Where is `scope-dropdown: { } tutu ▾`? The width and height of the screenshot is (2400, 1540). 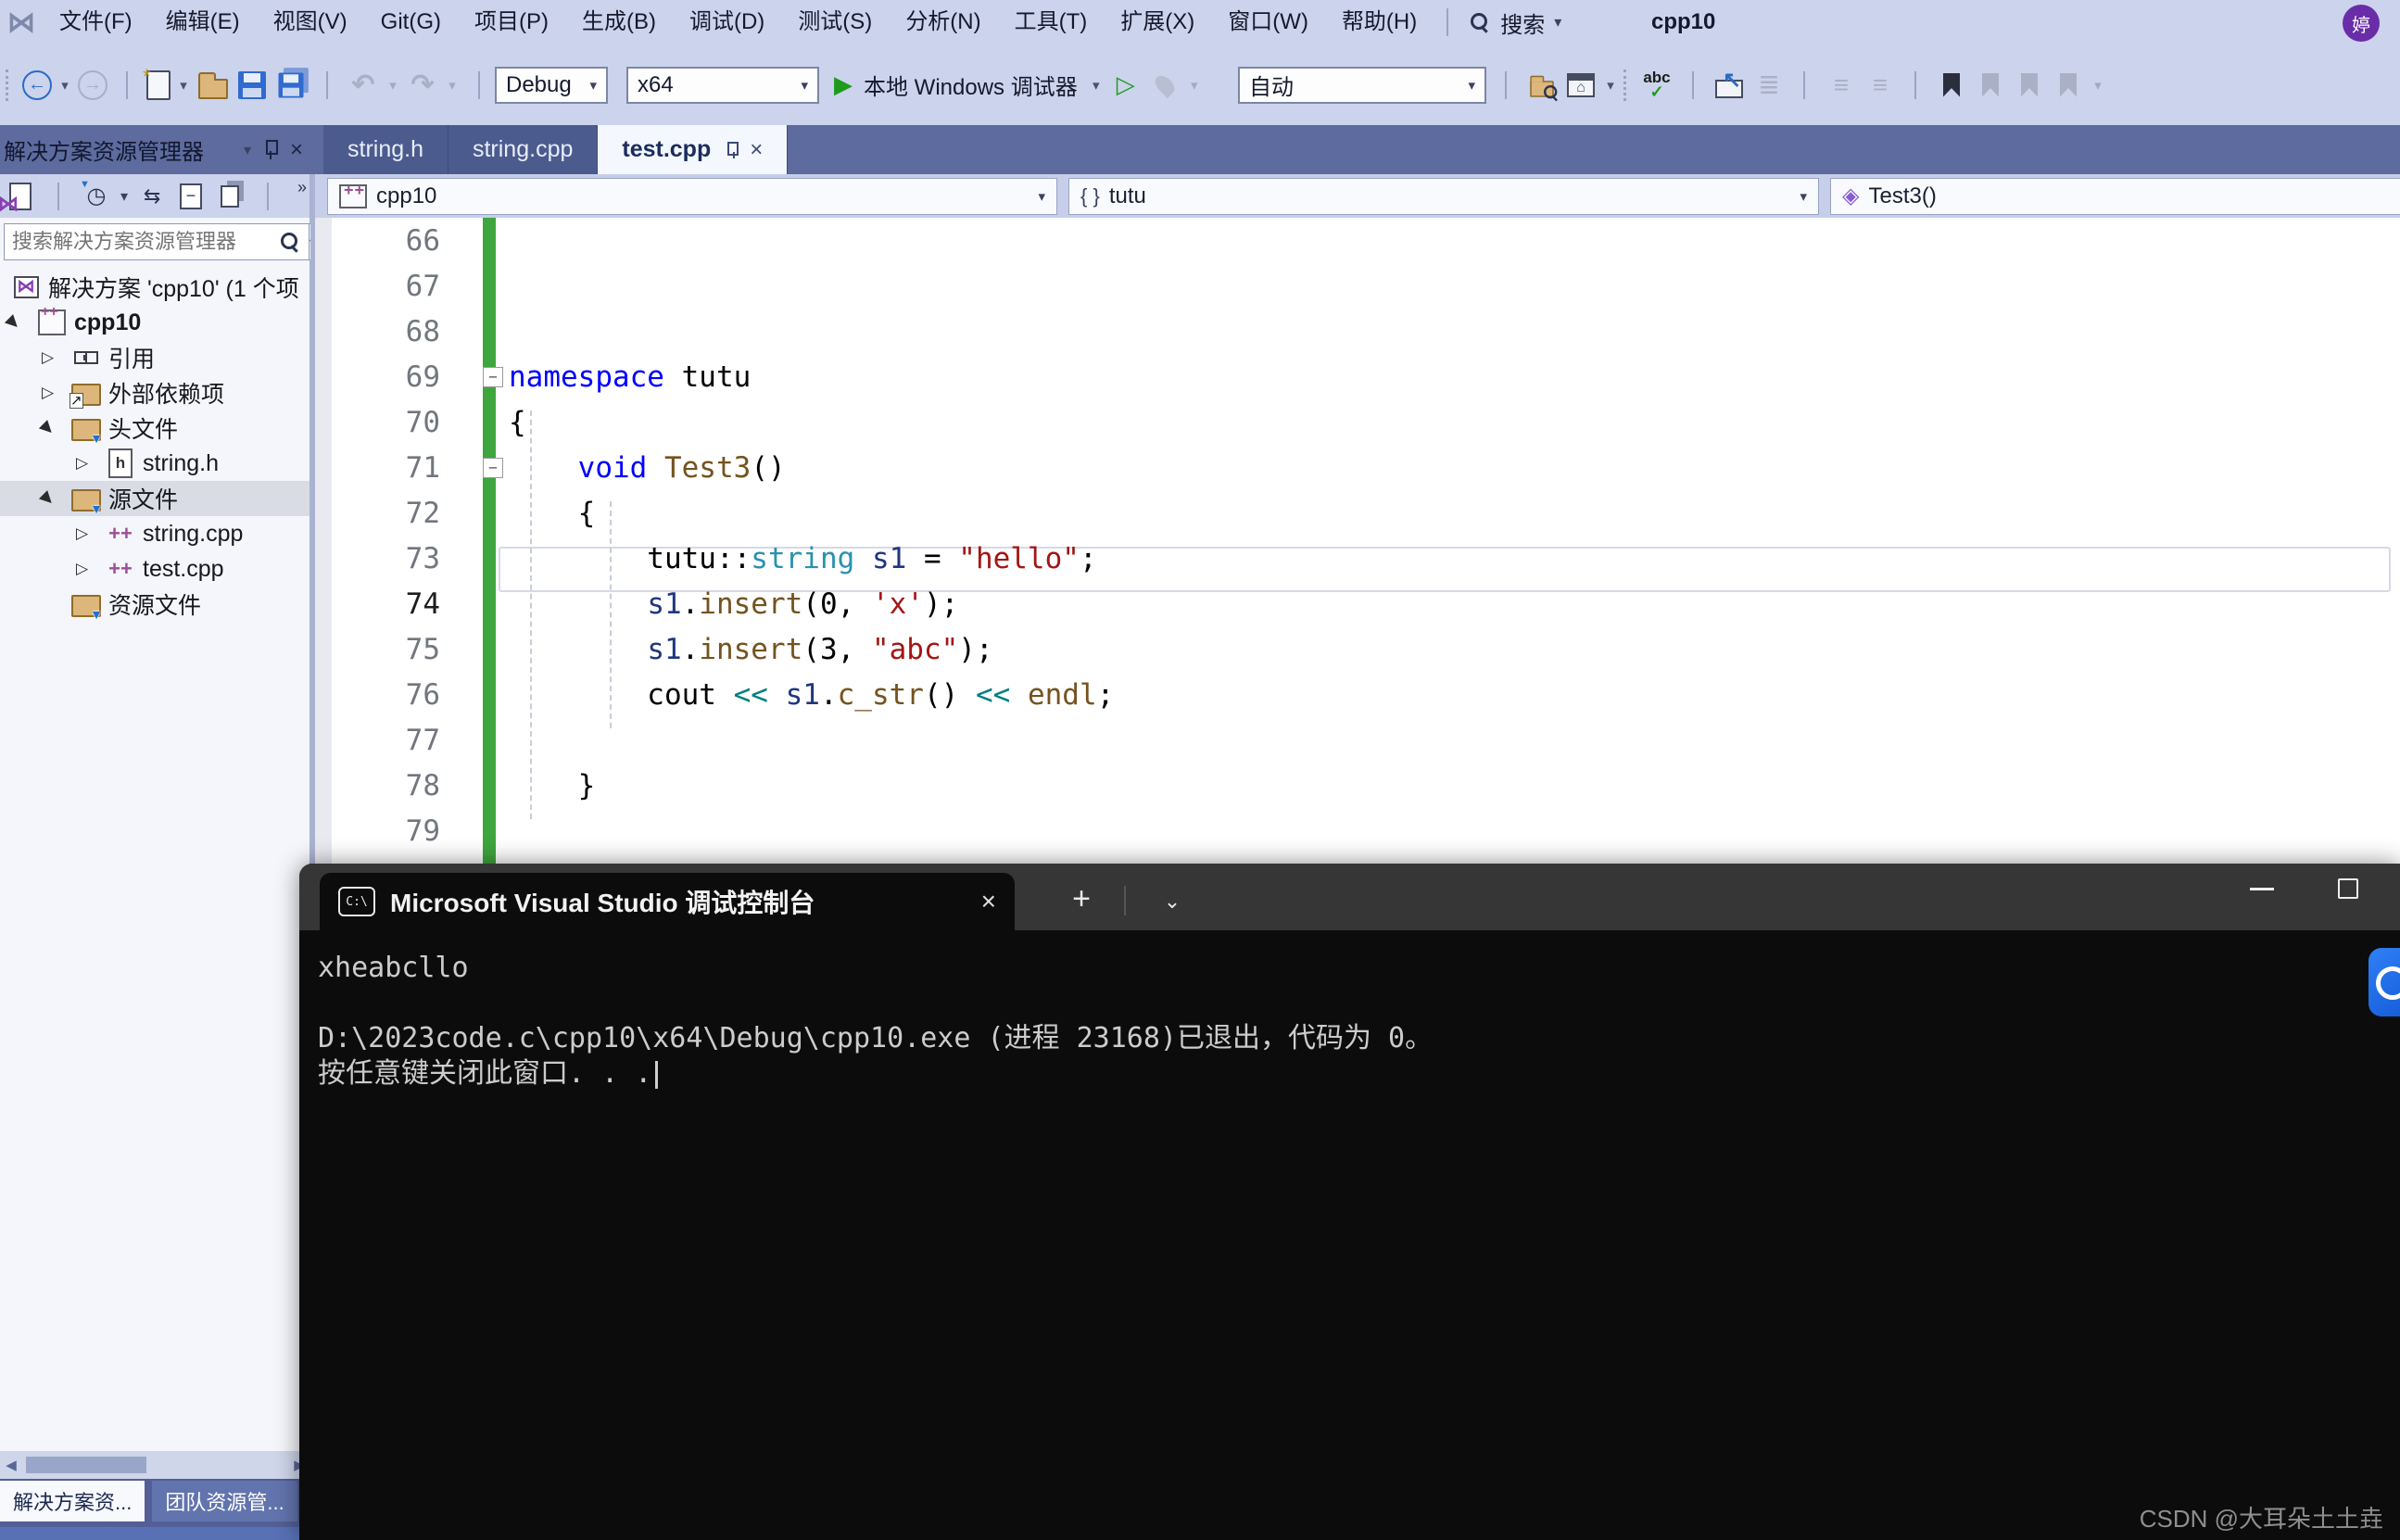
scope-dropdown: { } tutu ▾ is located at coordinates (1443, 196).